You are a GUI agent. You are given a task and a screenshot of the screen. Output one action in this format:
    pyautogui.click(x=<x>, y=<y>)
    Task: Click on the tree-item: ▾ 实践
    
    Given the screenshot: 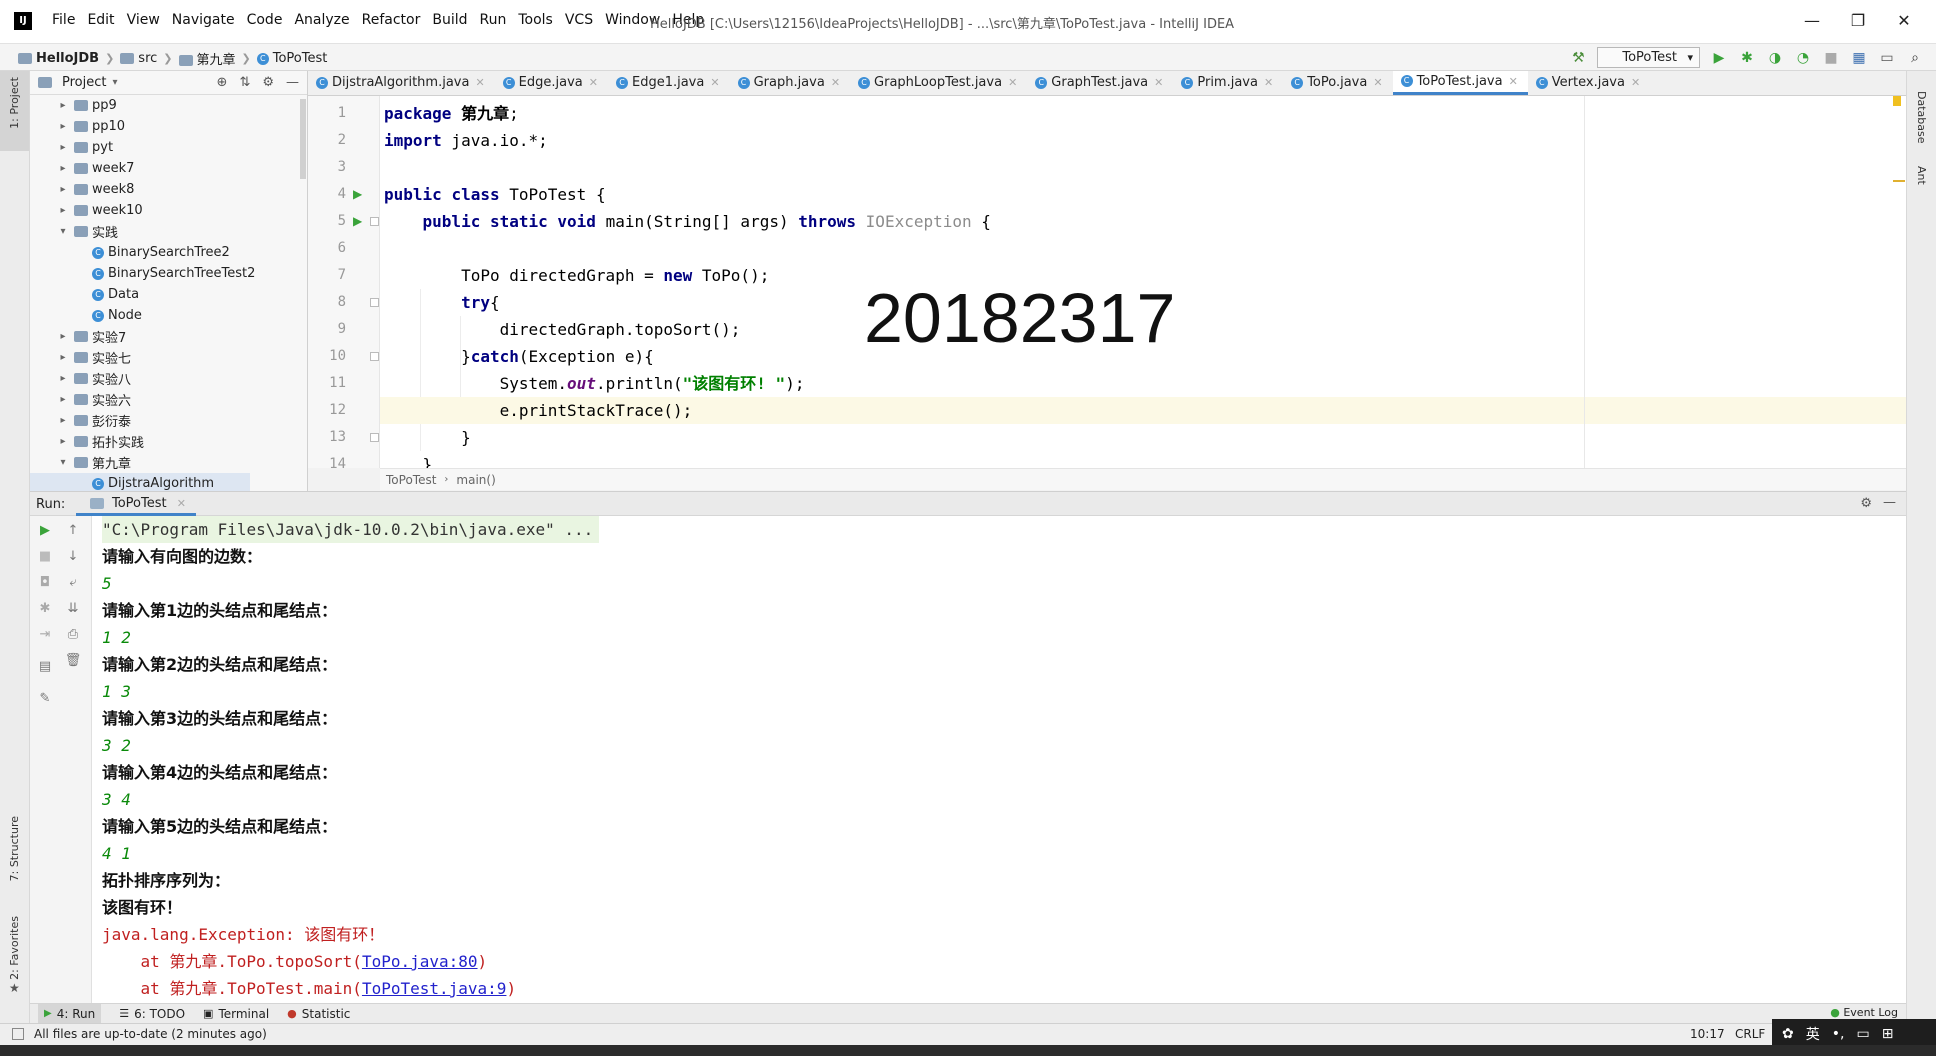 What is the action you would take?
    pyautogui.click(x=168, y=231)
    